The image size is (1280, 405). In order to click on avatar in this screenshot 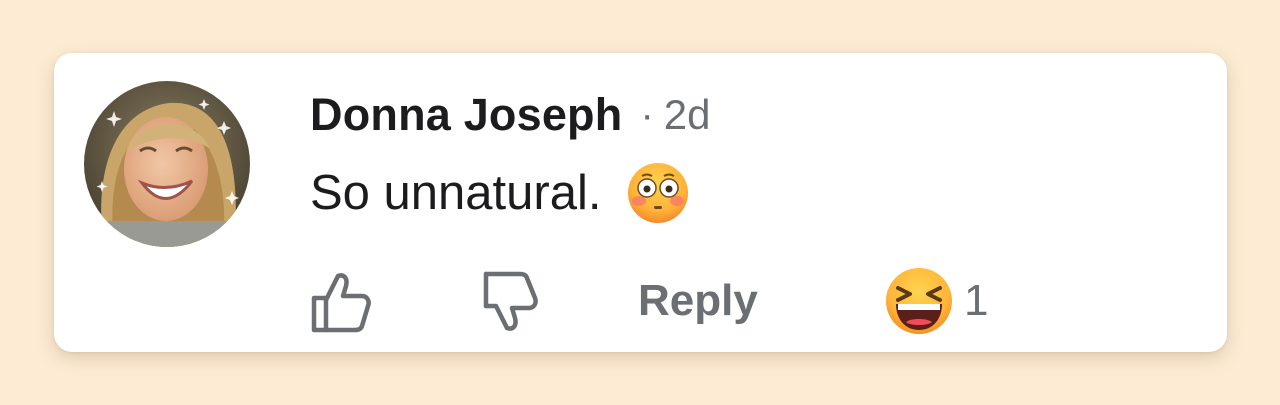, I will do `click(167, 164)`.